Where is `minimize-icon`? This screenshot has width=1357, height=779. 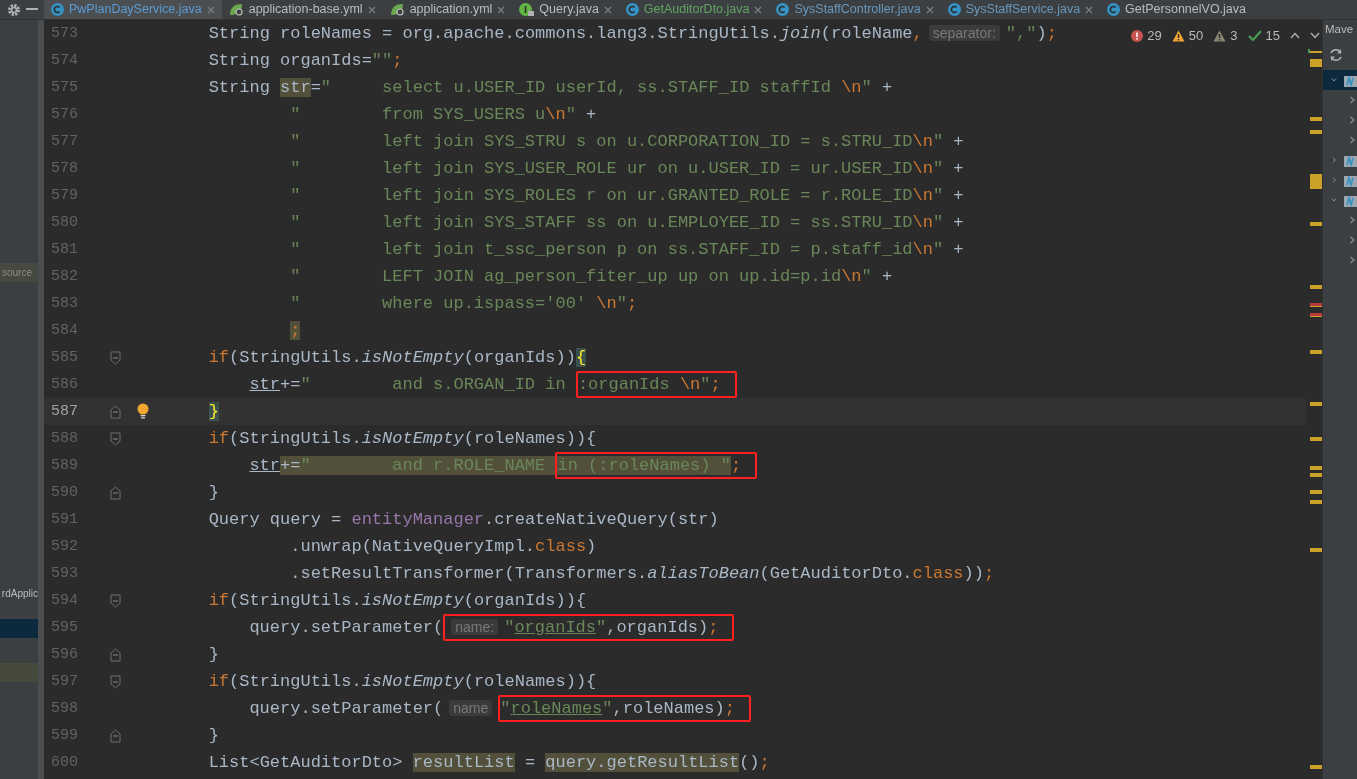 minimize-icon is located at coordinates (31, 9).